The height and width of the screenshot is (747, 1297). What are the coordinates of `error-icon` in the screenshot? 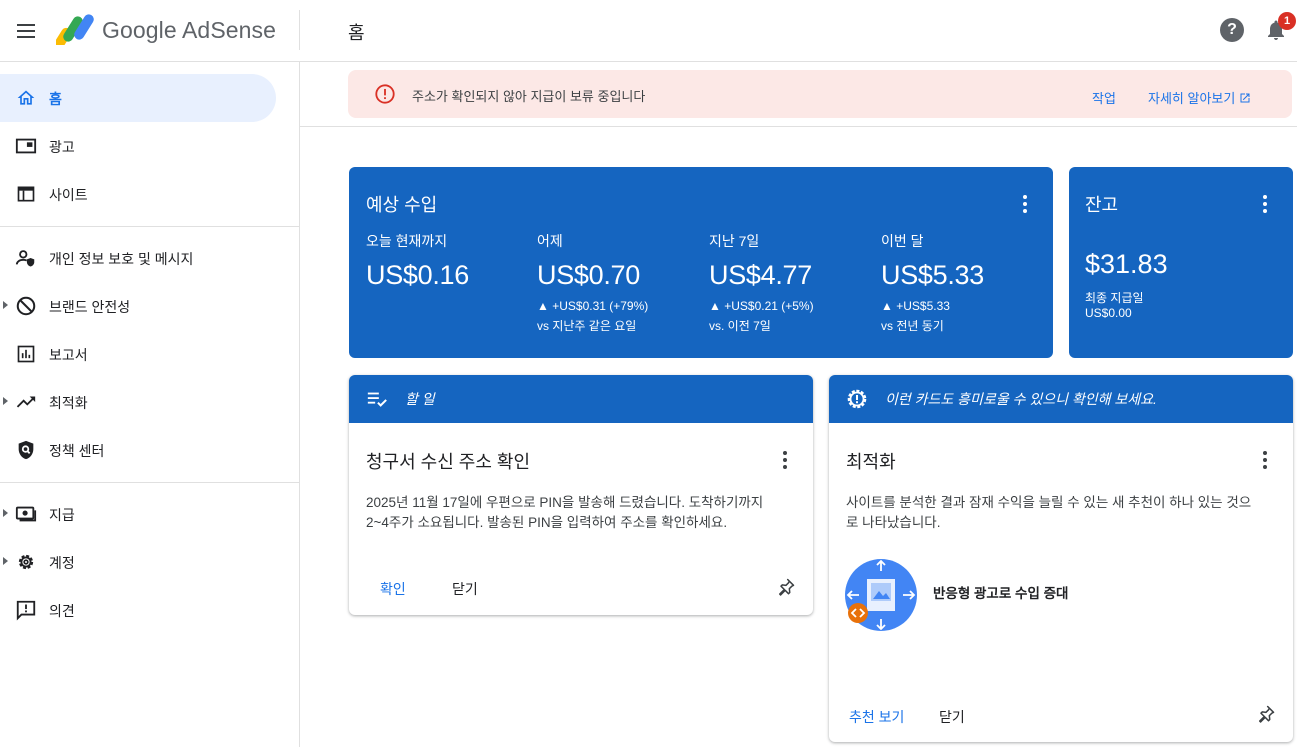 It's located at (385, 94).